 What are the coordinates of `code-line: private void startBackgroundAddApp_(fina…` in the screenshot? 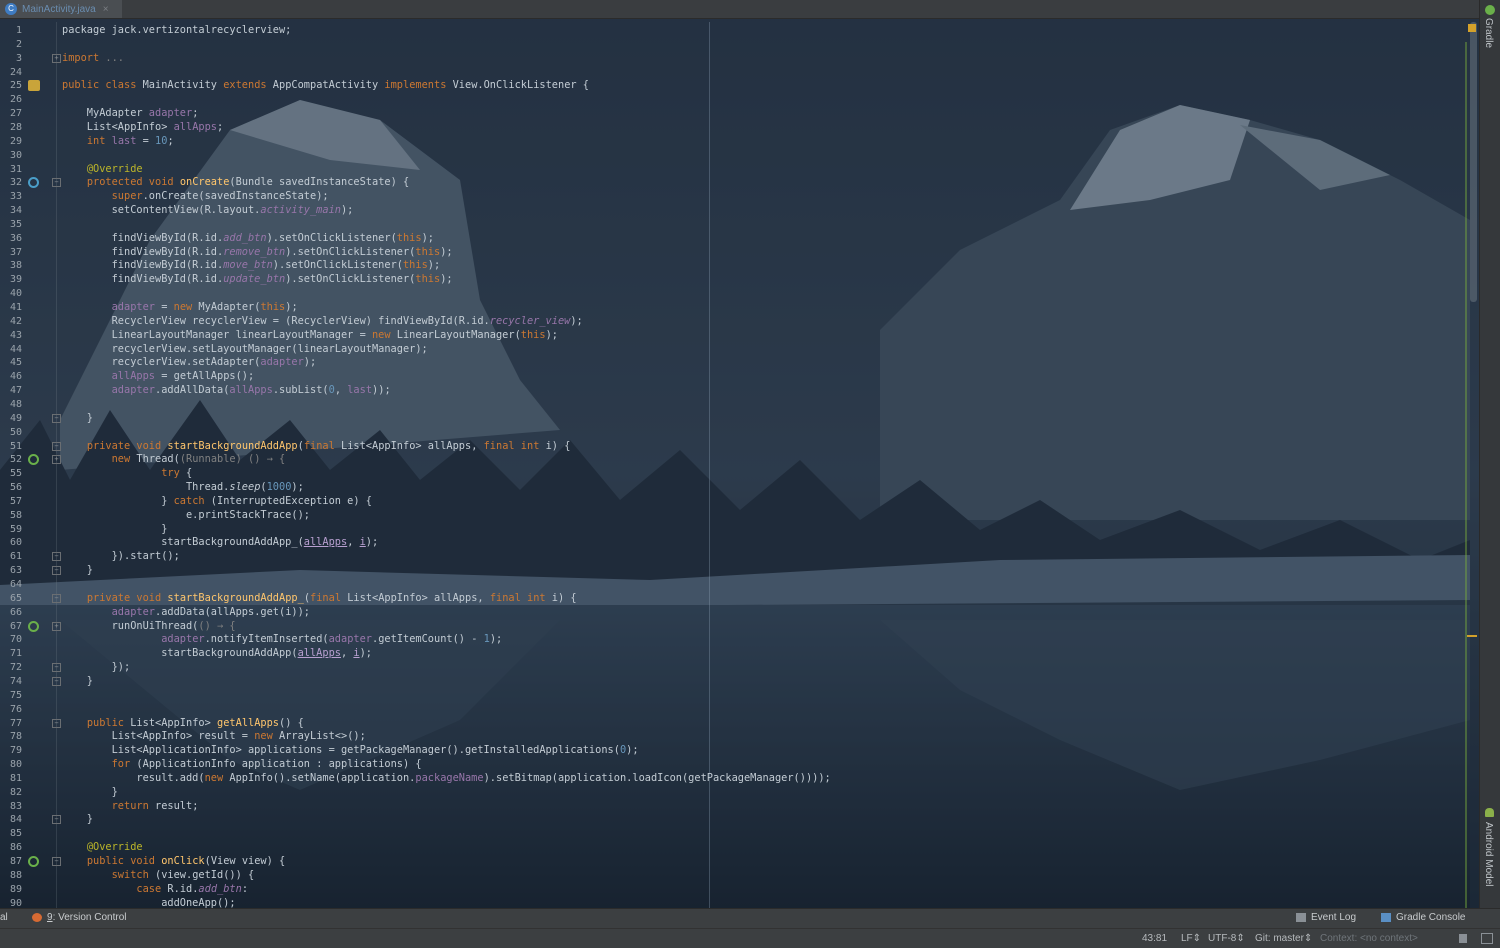 It's located at (319, 598).